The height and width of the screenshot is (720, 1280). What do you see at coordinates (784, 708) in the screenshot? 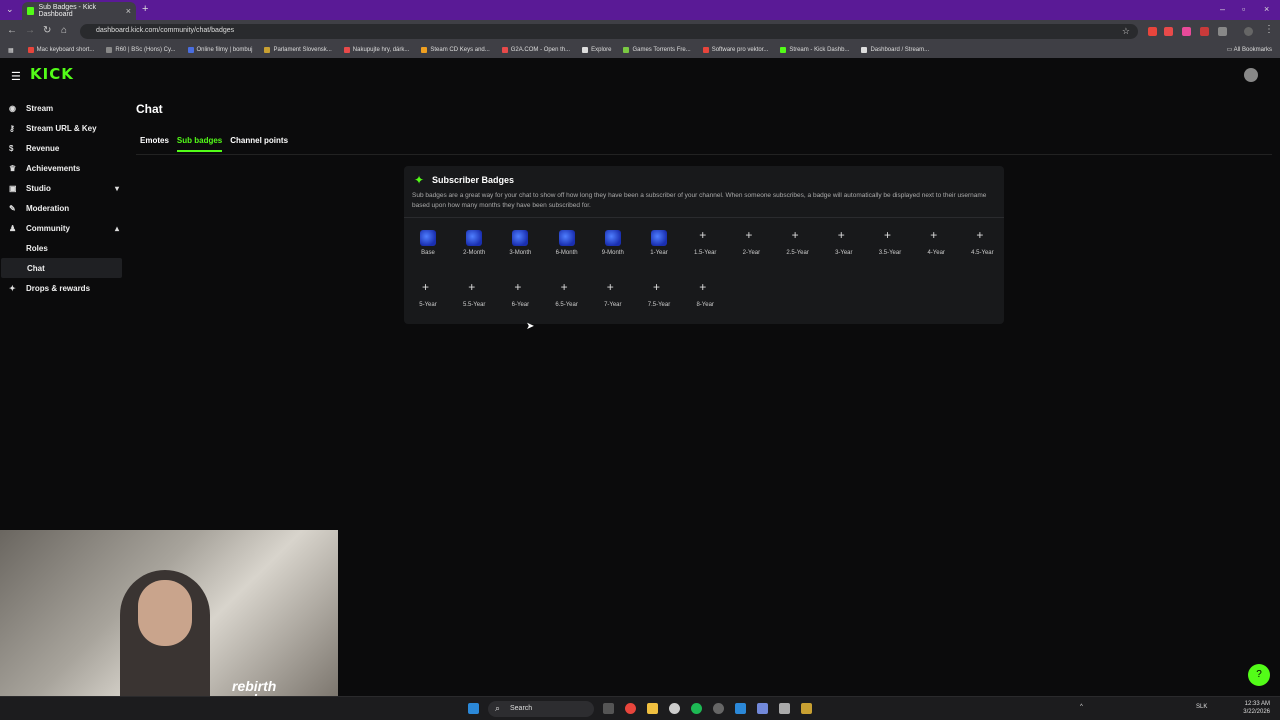
I see `app-icon` at bounding box center [784, 708].